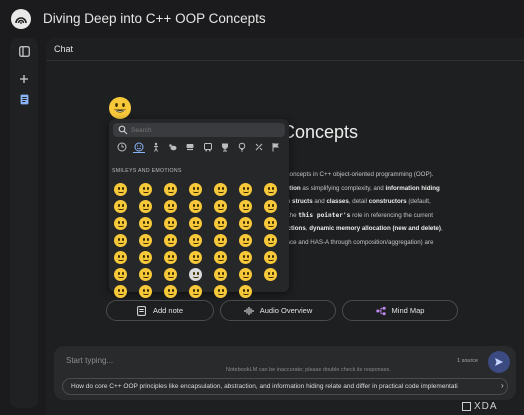 The width and height of the screenshot is (524, 415). What do you see at coordinates (408, 310) in the screenshot?
I see `action-button-label: Mind Map` at bounding box center [408, 310].